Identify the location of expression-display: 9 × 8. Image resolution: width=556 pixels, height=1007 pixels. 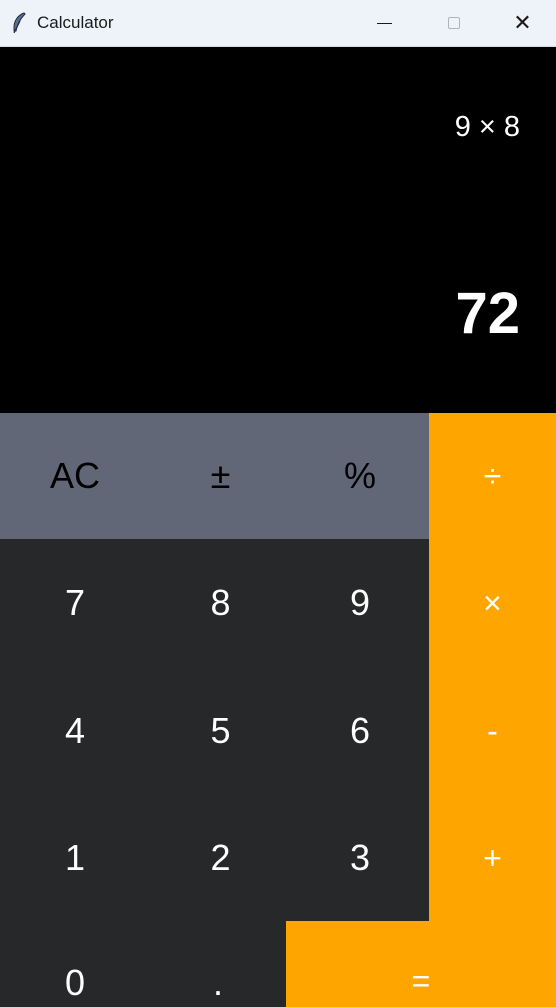
(487, 127).